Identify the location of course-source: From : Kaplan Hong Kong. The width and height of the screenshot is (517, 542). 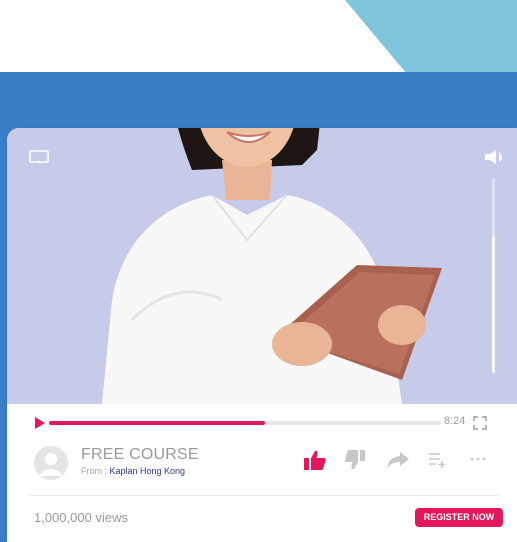
(133, 471).